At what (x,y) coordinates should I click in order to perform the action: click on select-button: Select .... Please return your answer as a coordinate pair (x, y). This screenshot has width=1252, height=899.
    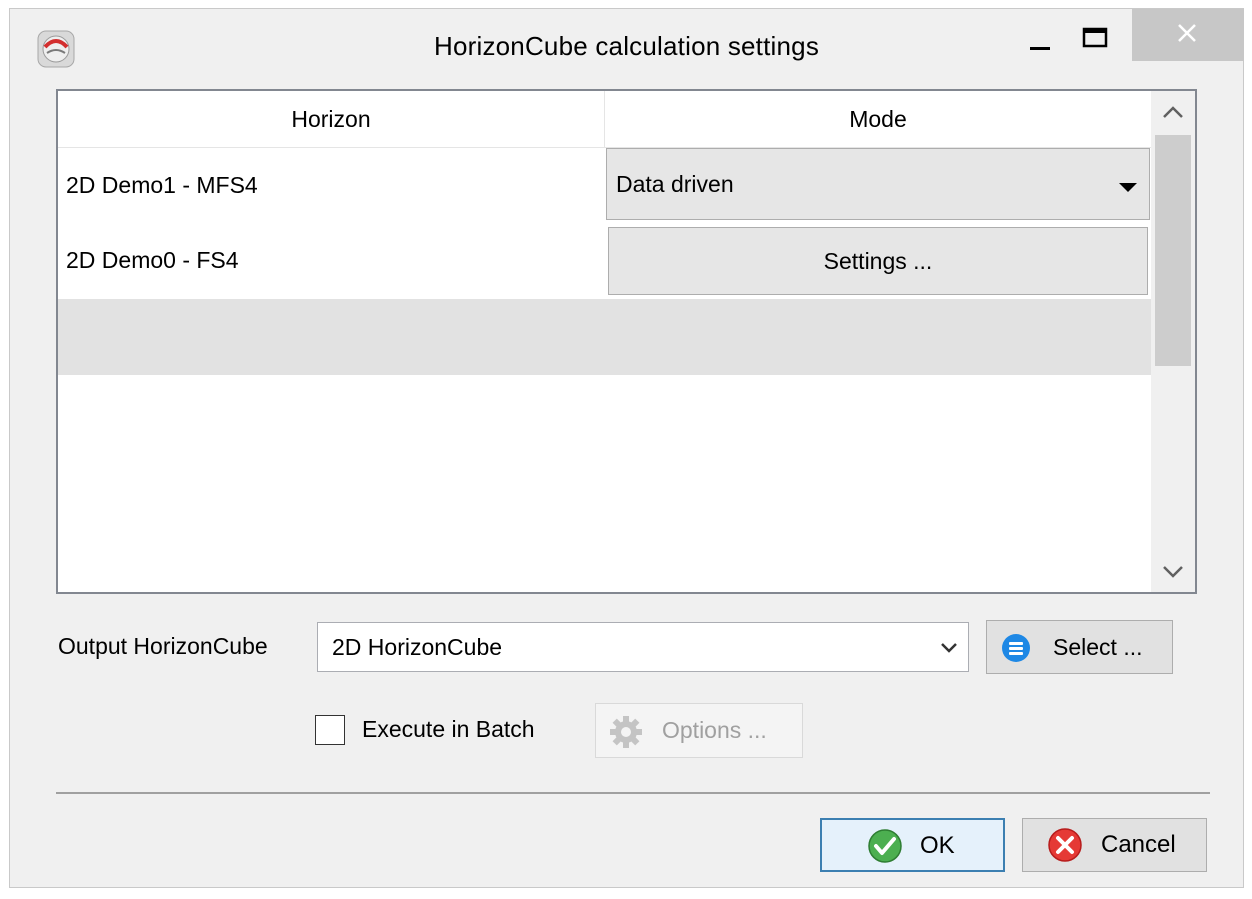
    Looking at the image, I should click on (1079, 647).